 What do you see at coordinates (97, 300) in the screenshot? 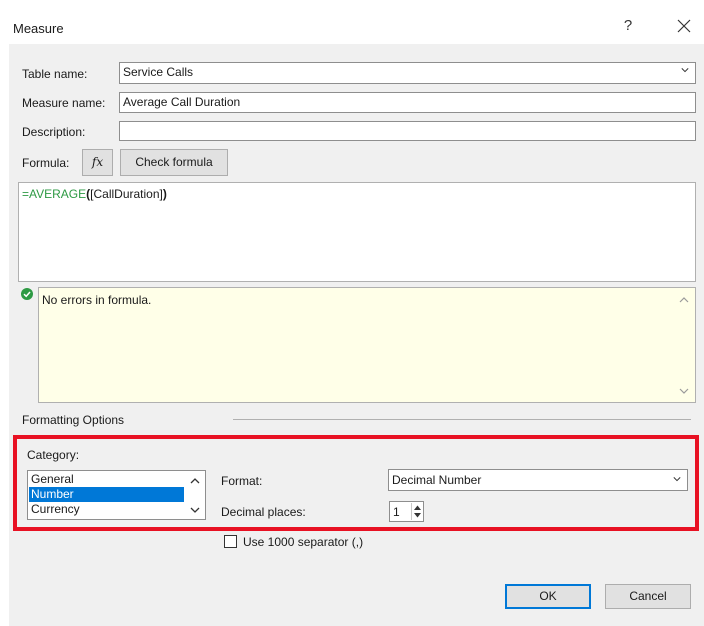
I see `formula-status-message: No errors in formula.` at bounding box center [97, 300].